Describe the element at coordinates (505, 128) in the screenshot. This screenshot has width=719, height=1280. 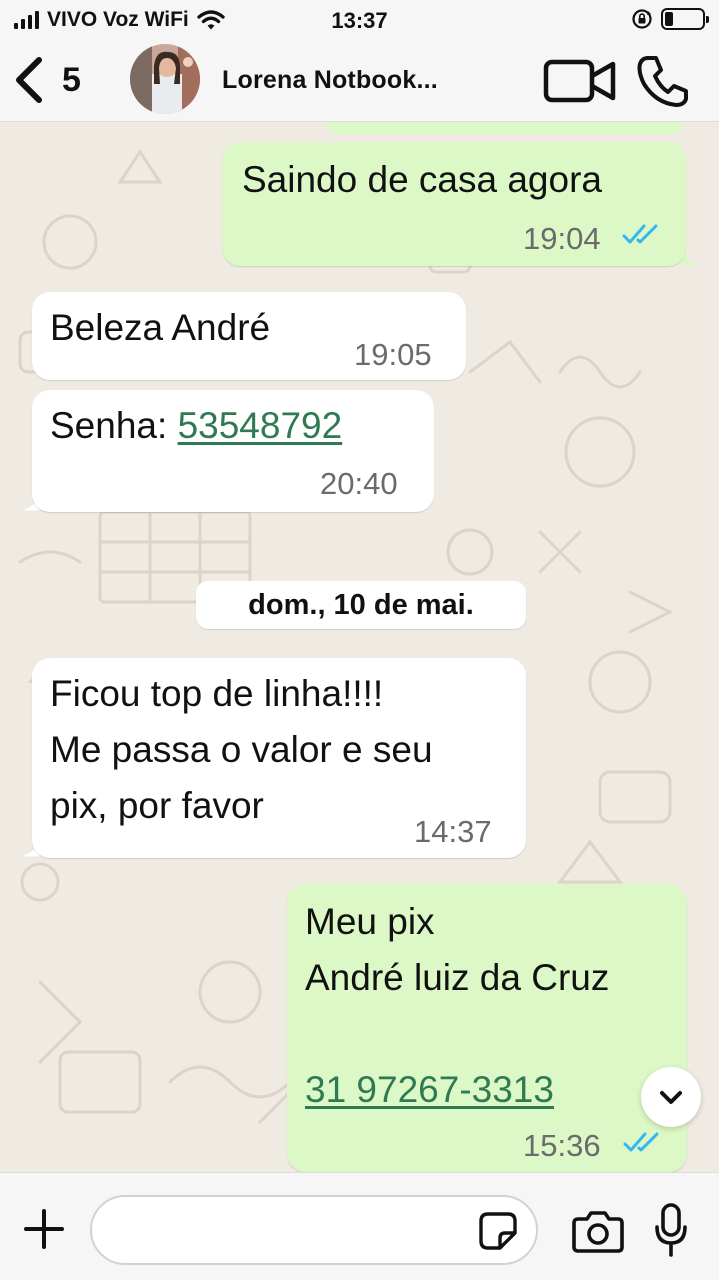
I see `previous-message-edge` at that location.